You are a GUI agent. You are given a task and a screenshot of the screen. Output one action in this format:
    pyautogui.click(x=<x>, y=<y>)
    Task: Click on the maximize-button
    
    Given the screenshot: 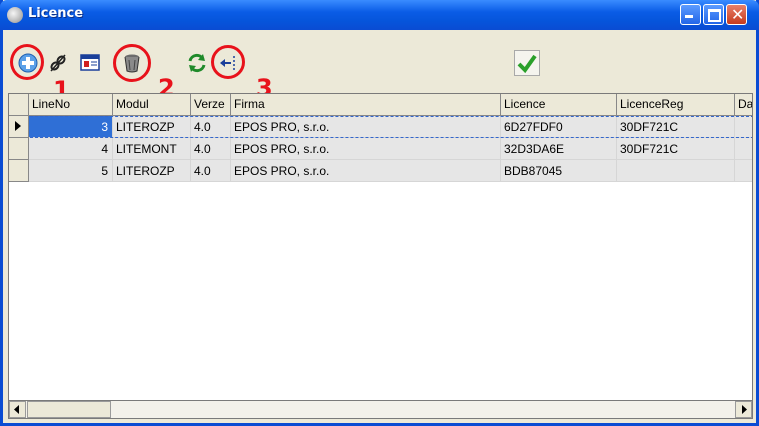 What is the action you would take?
    pyautogui.click(x=713, y=14)
    